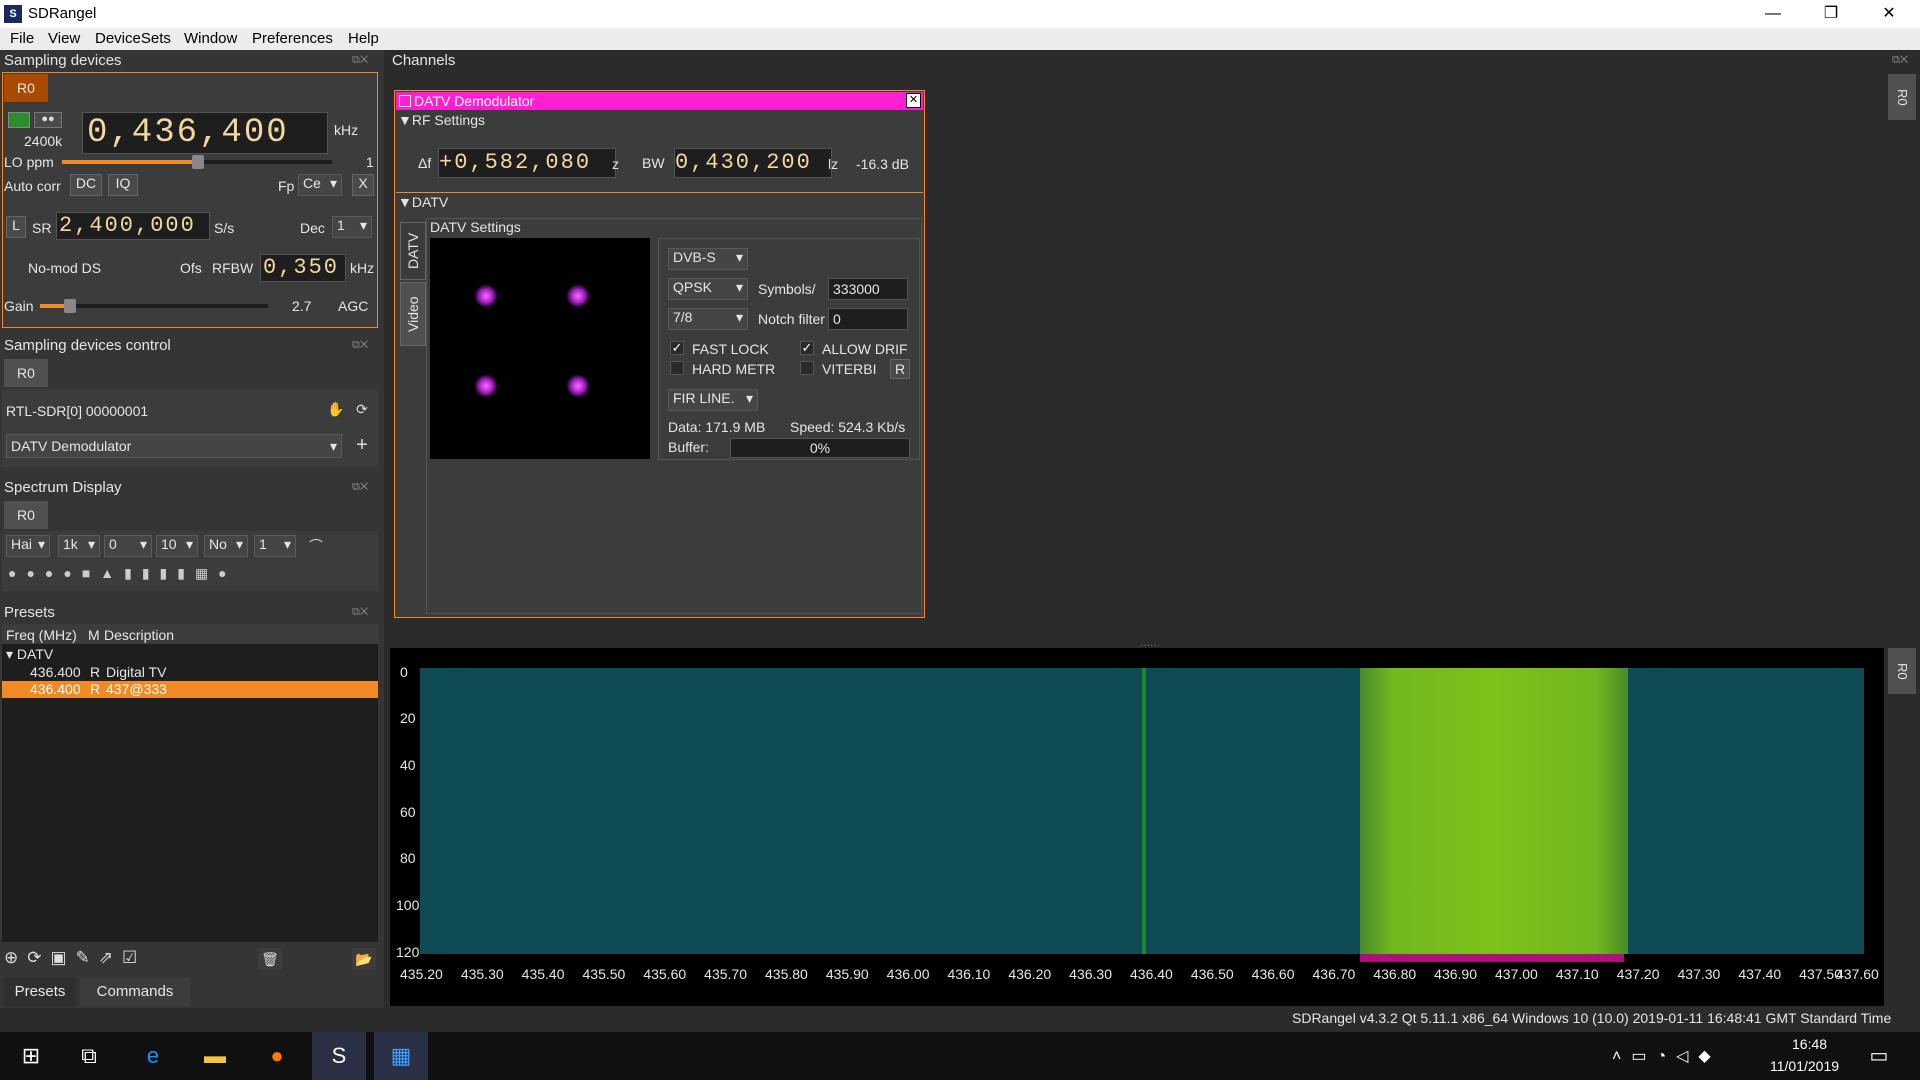 This screenshot has width=1920, height=1080. I want to click on datv-section-toggle: ▼DATV, so click(423, 202).